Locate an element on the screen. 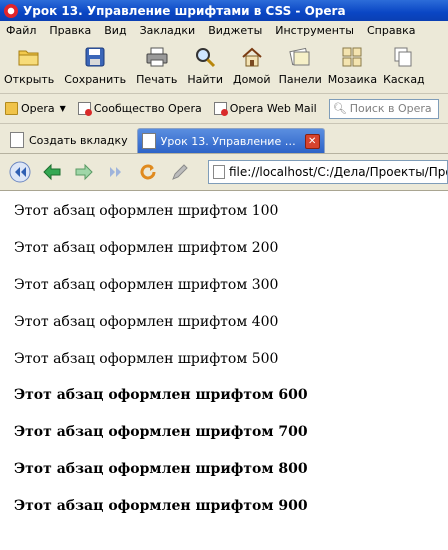 This screenshot has width=448, height=550. save-button: Сохранить is located at coordinates (95, 63).